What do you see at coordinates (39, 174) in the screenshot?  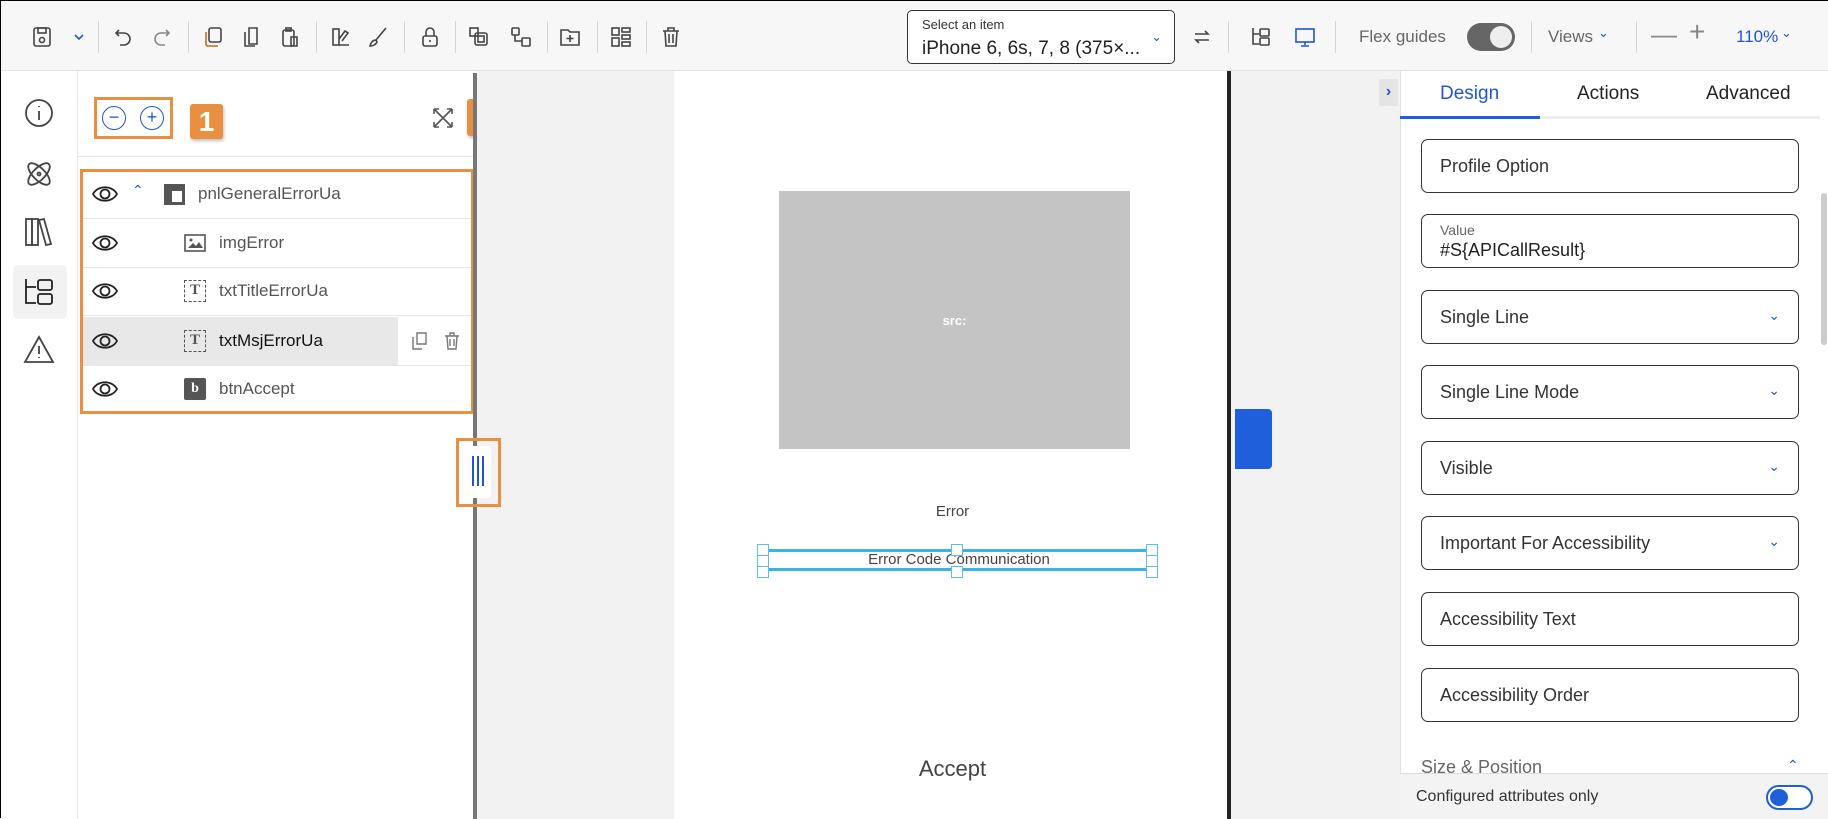 I see `atom-icon` at bounding box center [39, 174].